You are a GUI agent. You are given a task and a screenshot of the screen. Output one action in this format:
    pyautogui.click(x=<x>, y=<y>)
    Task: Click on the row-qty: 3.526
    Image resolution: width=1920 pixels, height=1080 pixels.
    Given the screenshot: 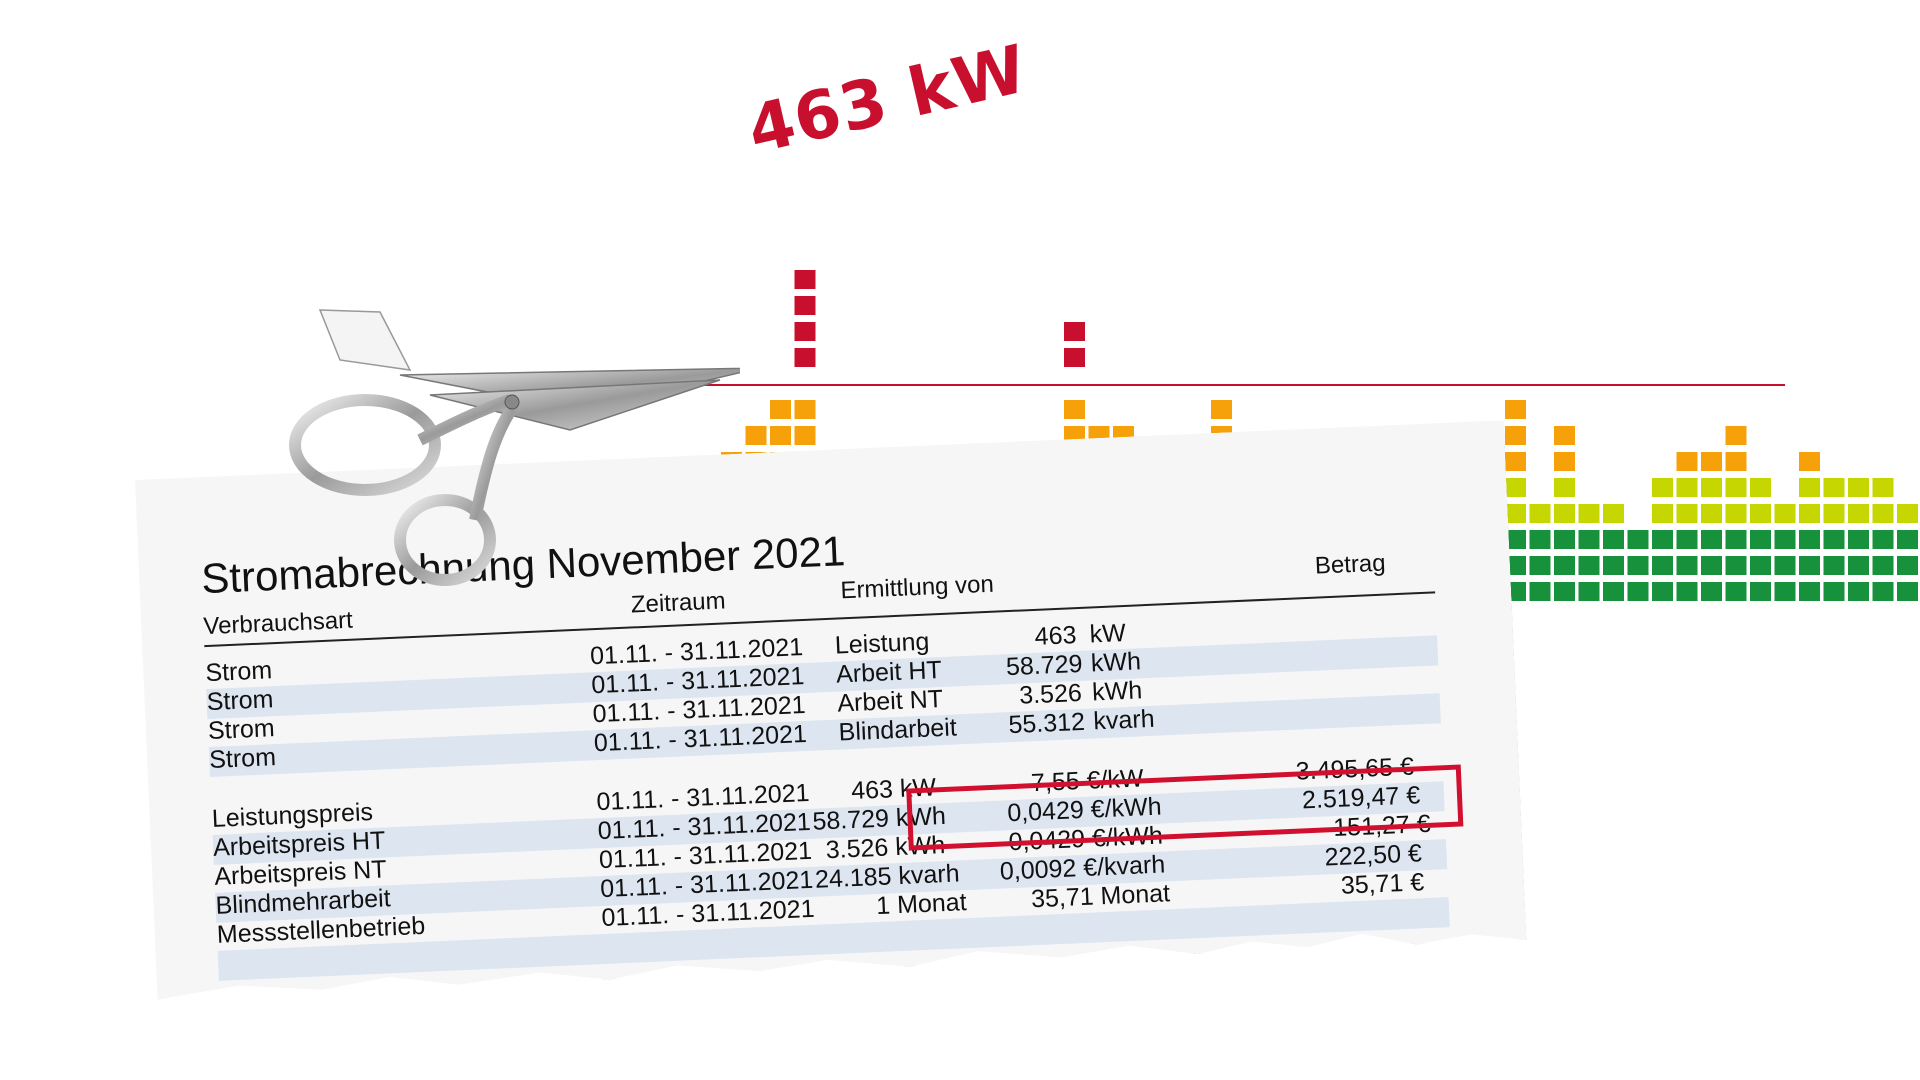 What is the action you would take?
    pyautogui.click(x=1050, y=694)
    